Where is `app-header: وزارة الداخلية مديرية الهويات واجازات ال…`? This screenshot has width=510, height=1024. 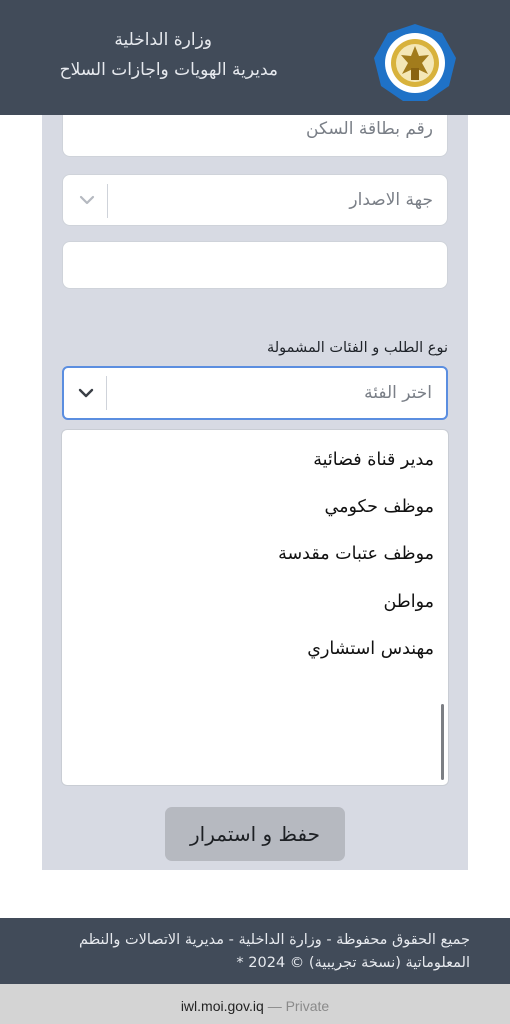
app-header: وزارة الداخلية مديرية الهويات واجازات ال… is located at coordinates (255, 57).